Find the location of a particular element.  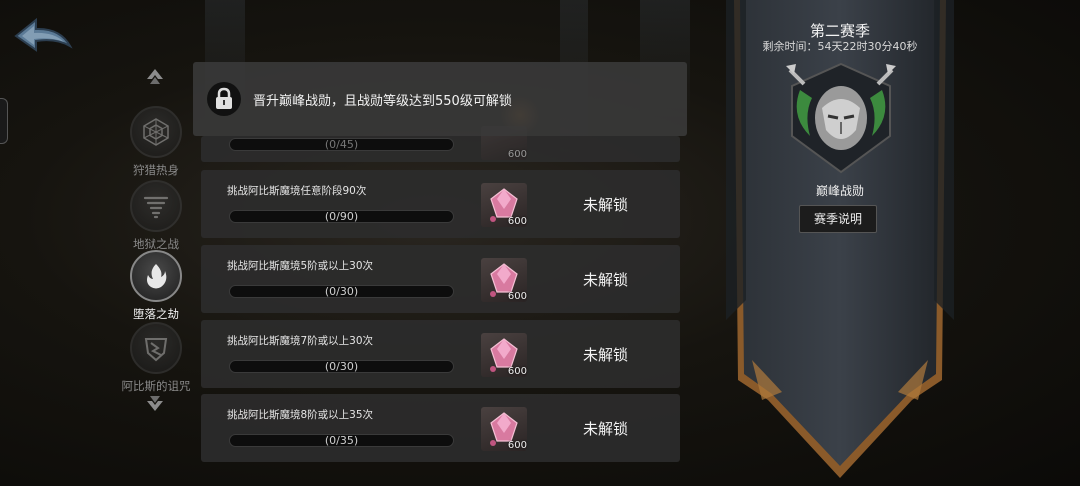

nav-item-hell-battle: 地狱之战 is located at coordinates (156, 216).